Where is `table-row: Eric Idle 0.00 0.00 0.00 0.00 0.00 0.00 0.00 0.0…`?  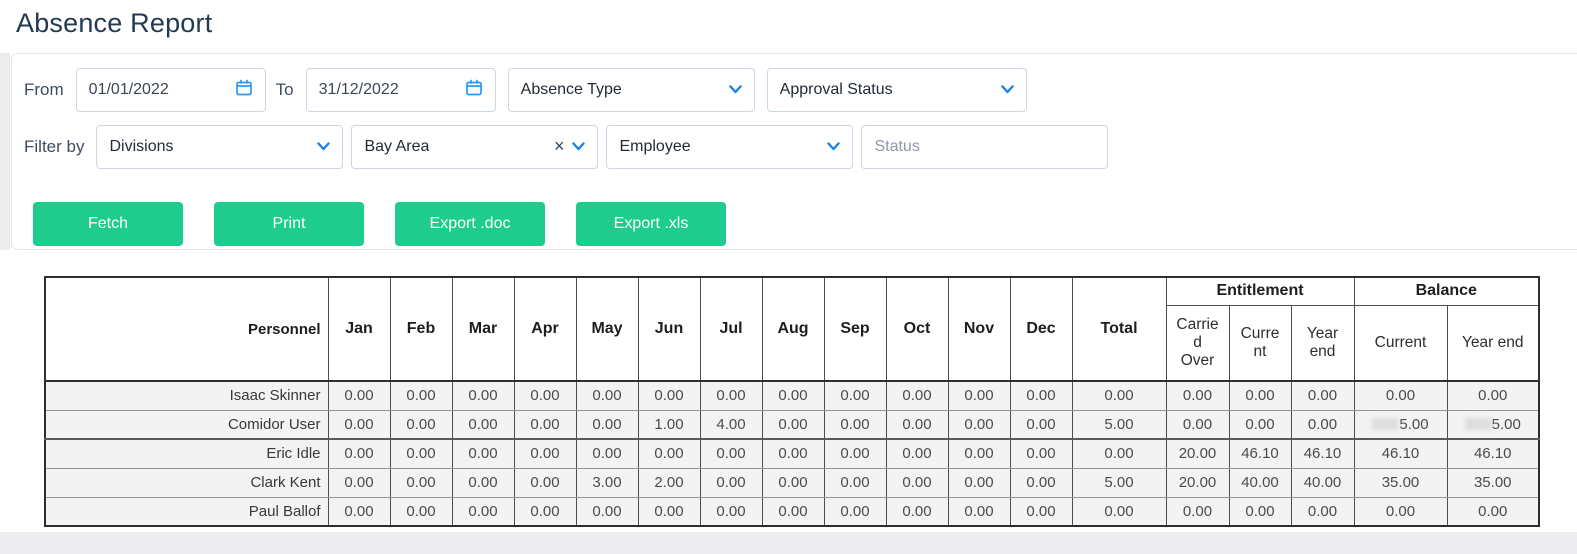 table-row: Eric Idle 0.00 0.00 0.00 0.00 0.00 0.00 0.00 0.0… is located at coordinates (792, 453).